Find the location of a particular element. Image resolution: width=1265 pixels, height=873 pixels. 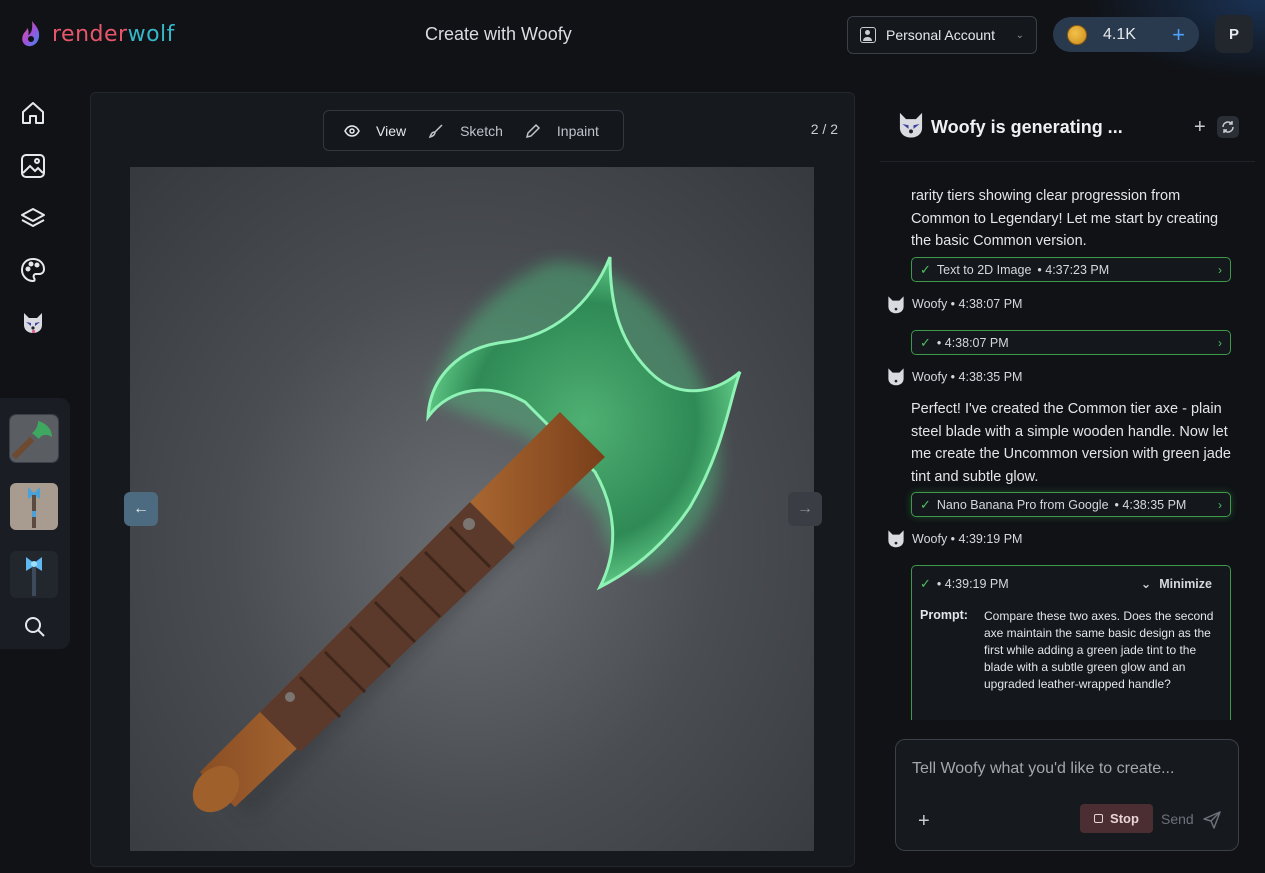

prompt-label: Prompt: is located at coordinates (944, 615).